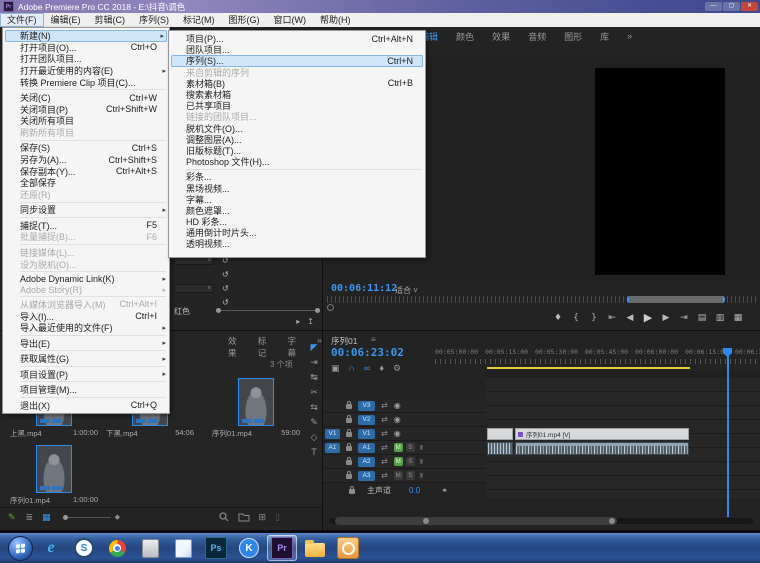 This screenshot has height=563, width=760. I want to click on type-tool: T, so click(314, 452).